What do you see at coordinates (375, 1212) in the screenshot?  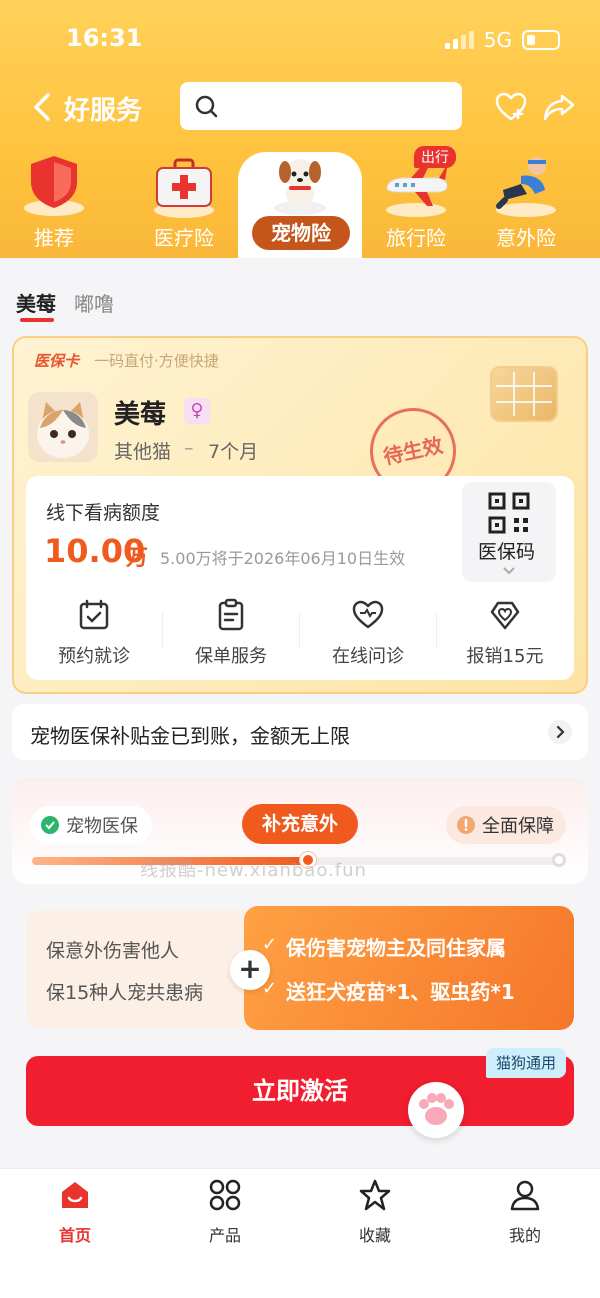 I see `tab-favorites: 收藏` at bounding box center [375, 1212].